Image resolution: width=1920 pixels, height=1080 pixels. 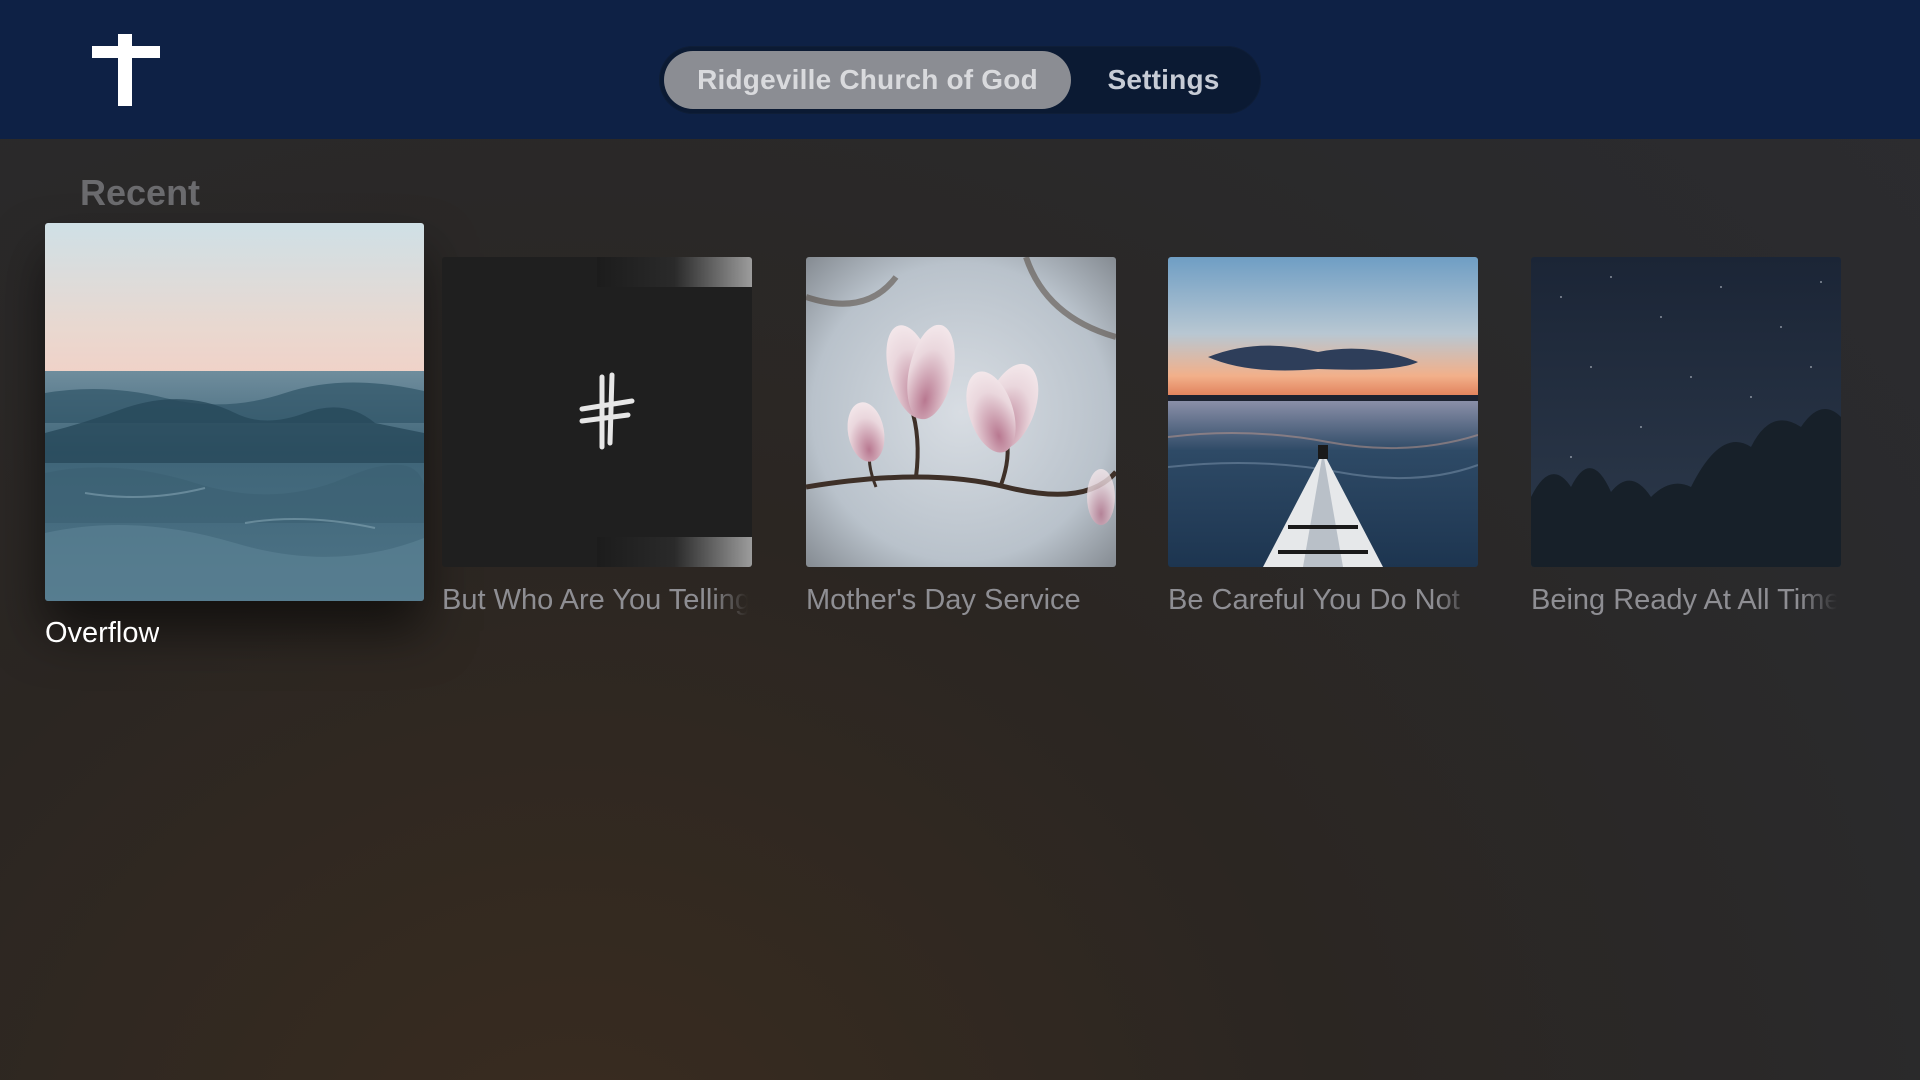 I want to click on media-card-title: Overflow, so click(x=102, y=633).